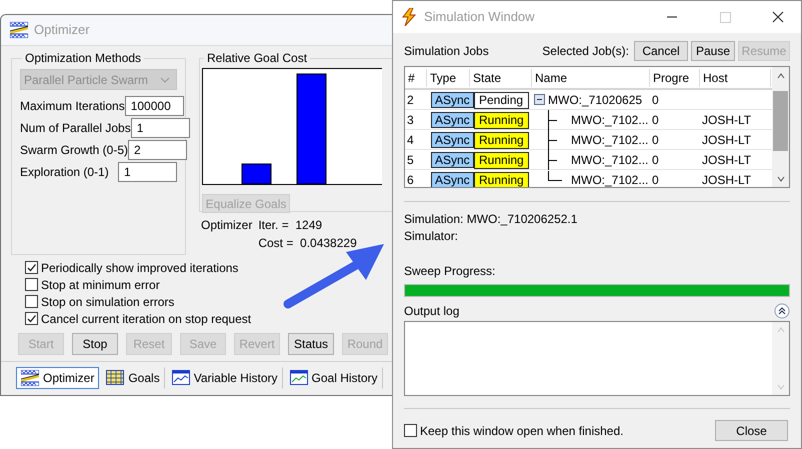  Describe the element at coordinates (480, 17) in the screenshot. I see `window-title: Simulation Window` at that location.